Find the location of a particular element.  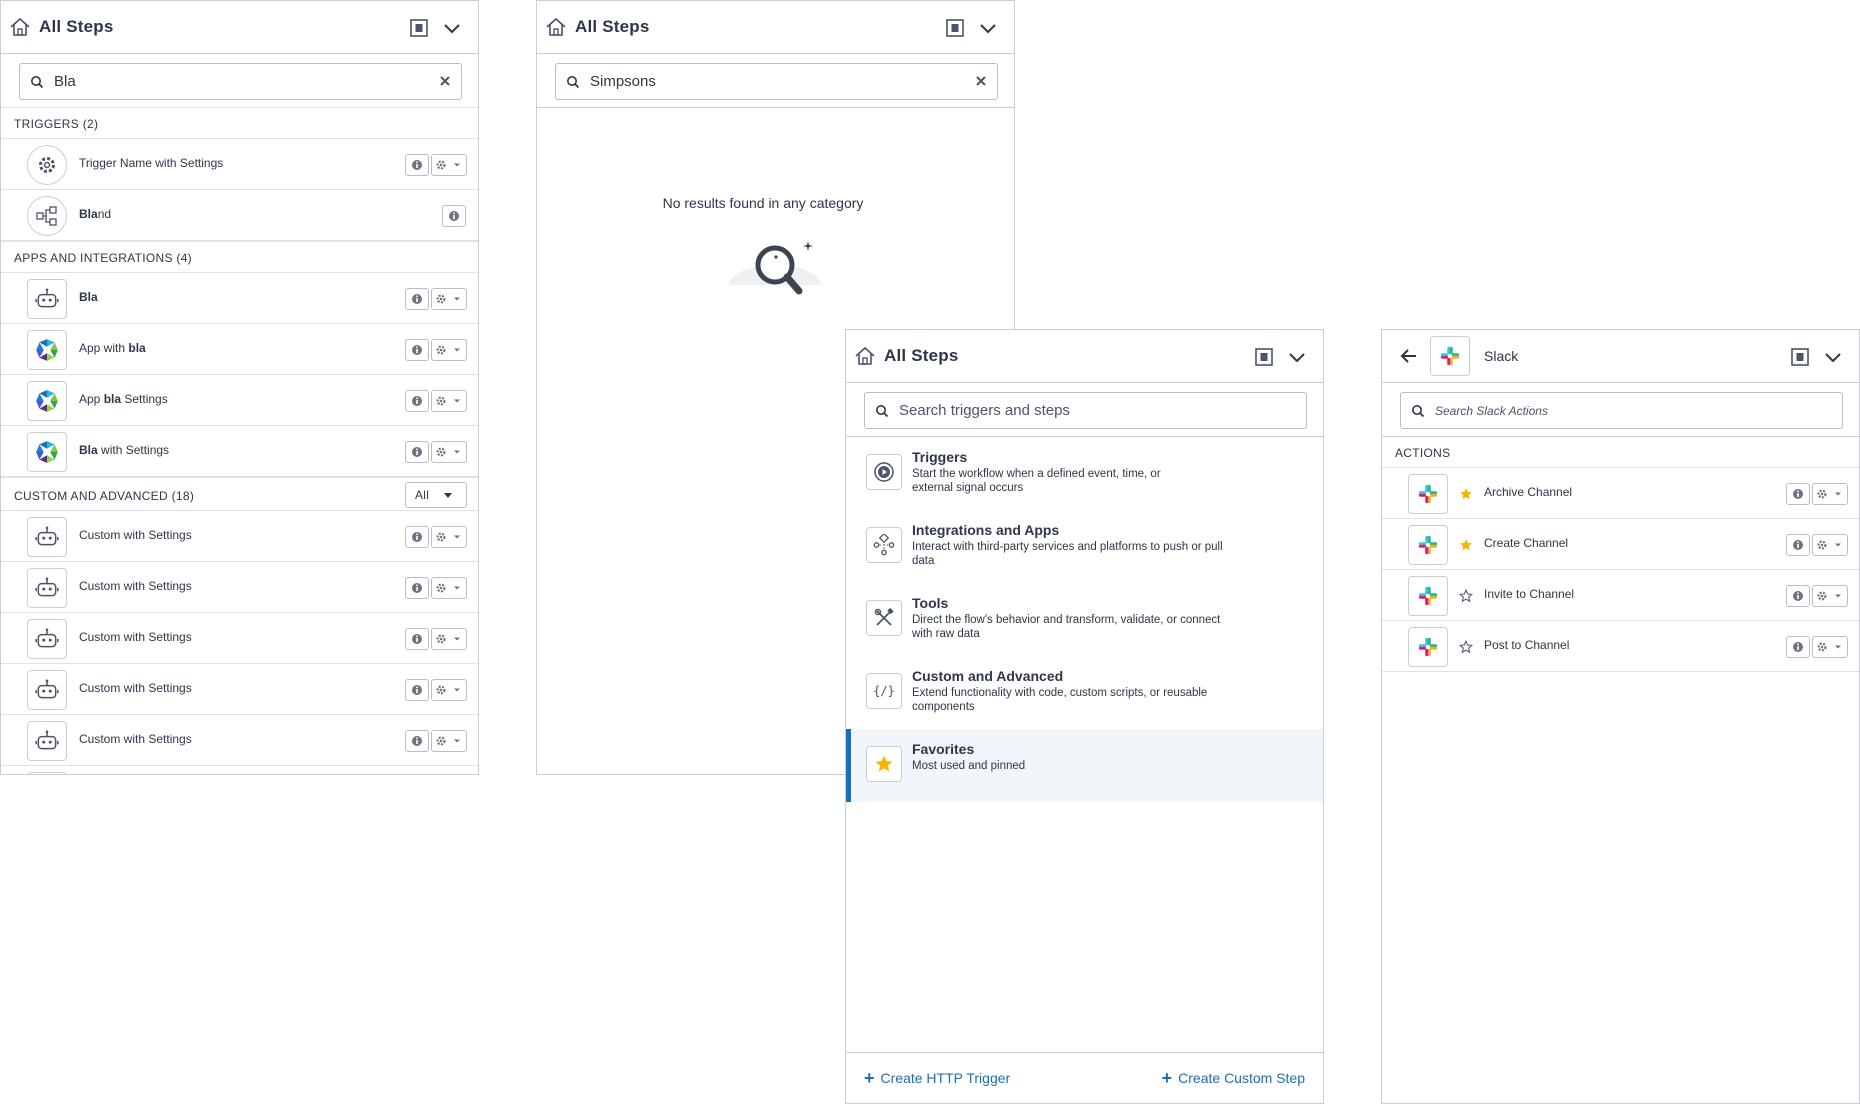

app-icon is located at coordinates (47, 452).